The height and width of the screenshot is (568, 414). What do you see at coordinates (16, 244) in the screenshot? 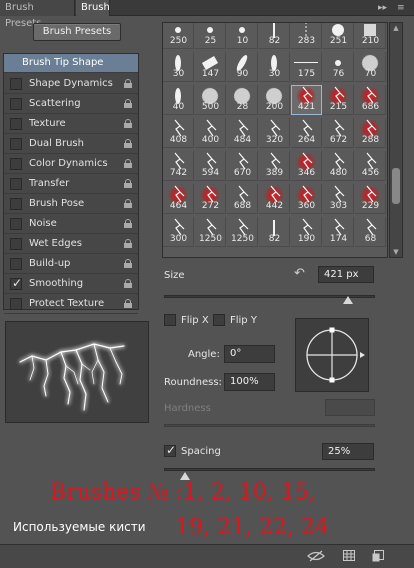
I see `wet-edges-checkbox` at bounding box center [16, 244].